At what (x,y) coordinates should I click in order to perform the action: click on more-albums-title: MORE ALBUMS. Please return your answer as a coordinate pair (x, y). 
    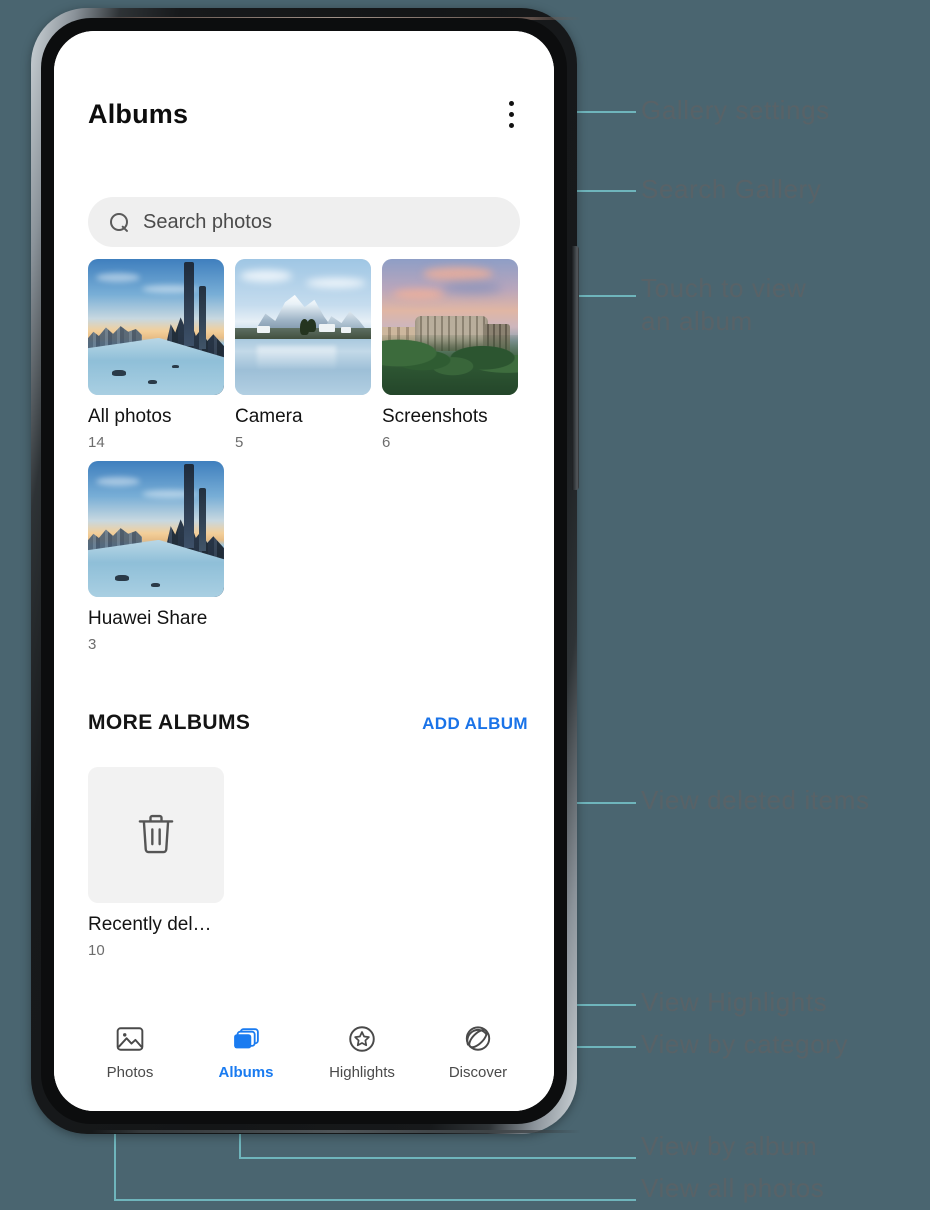
    Looking at the image, I should click on (169, 722).